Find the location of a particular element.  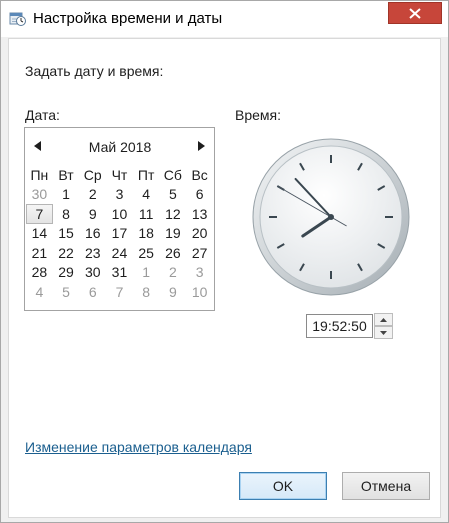

calendar-week-row: 4 5 6 7 8 9 10 is located at coordinates (119, 292).